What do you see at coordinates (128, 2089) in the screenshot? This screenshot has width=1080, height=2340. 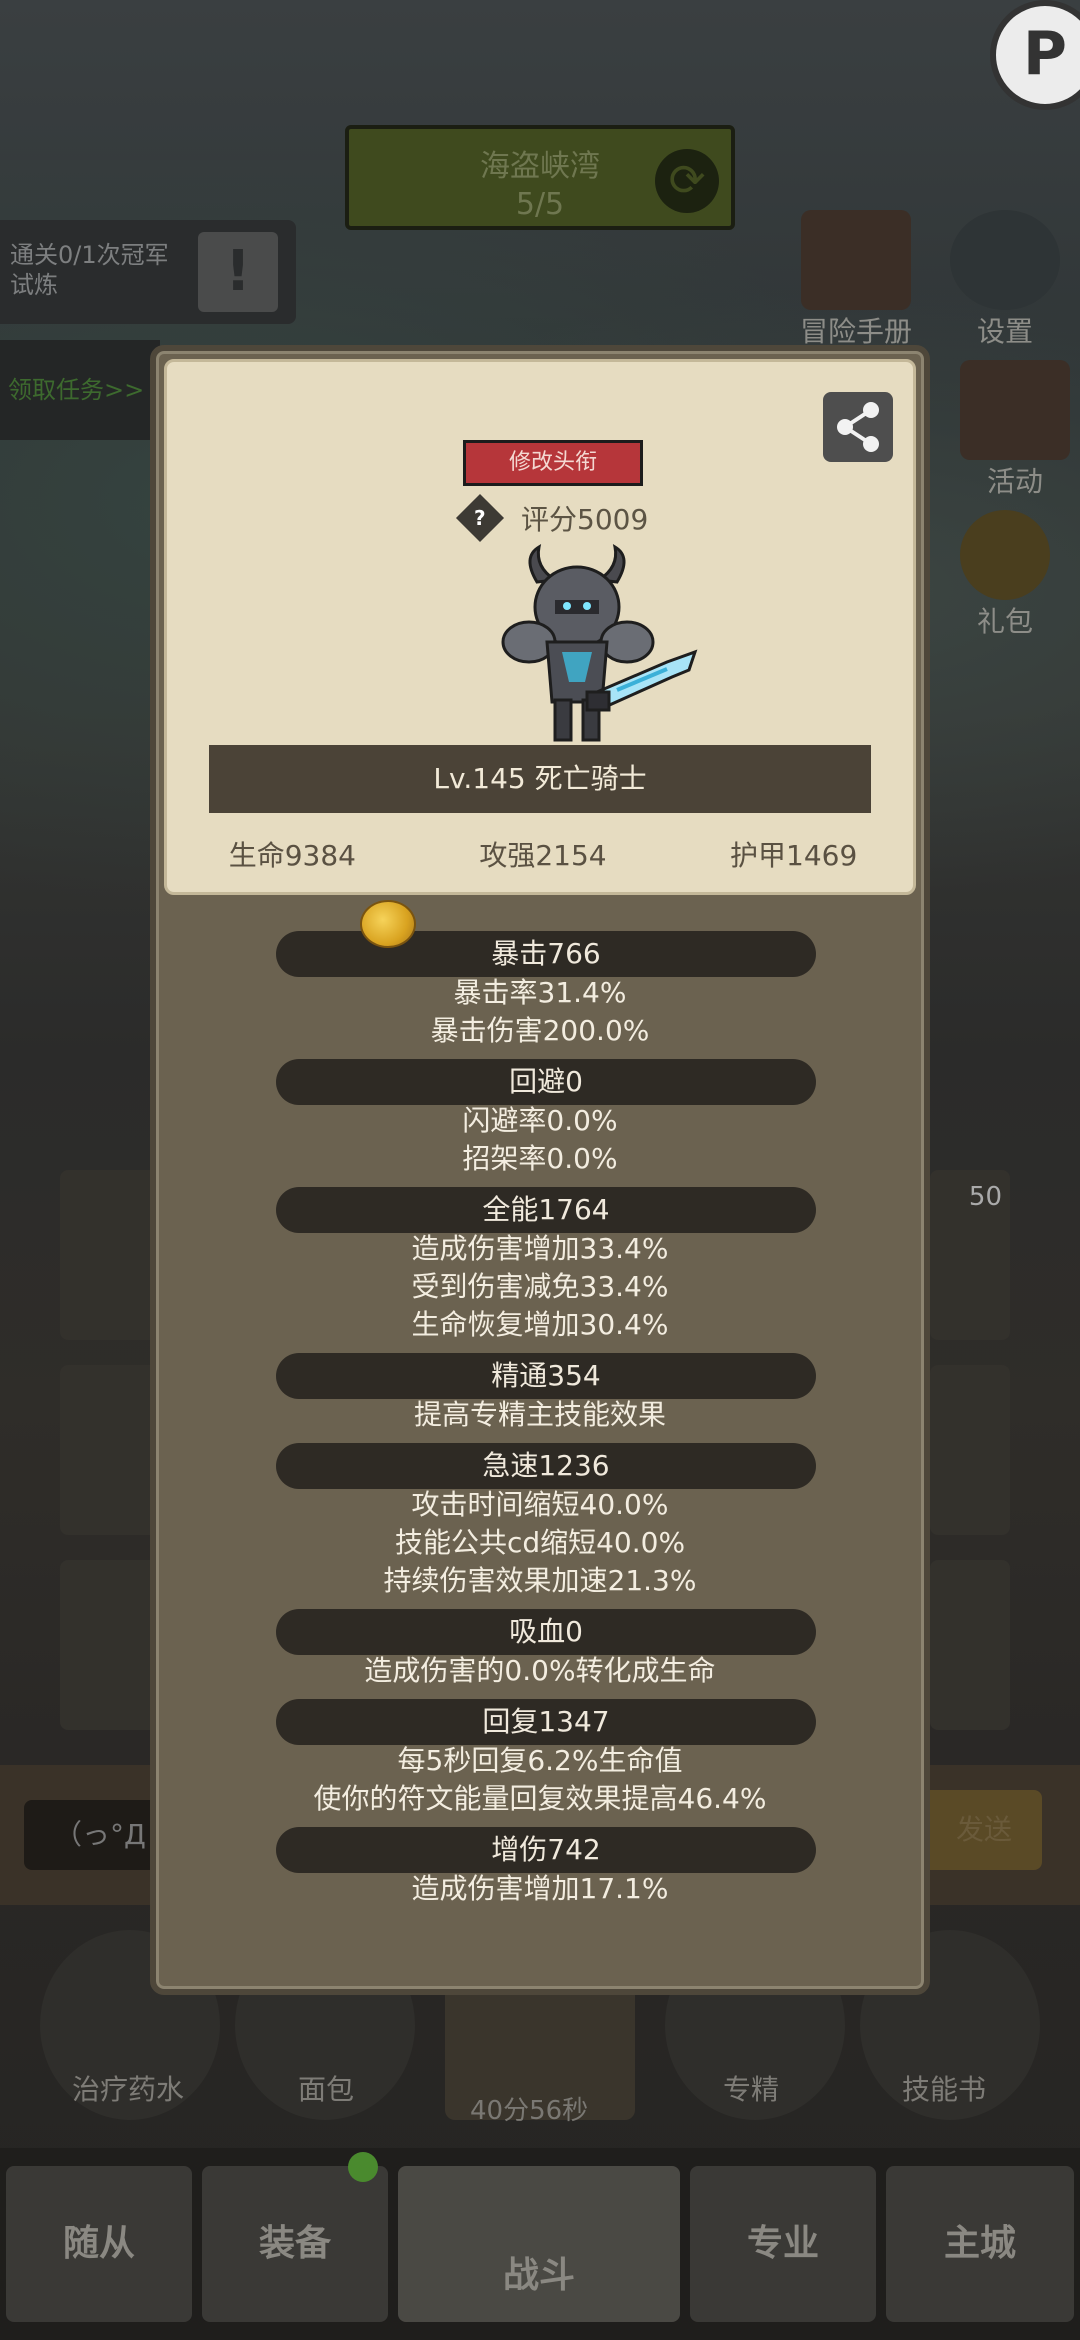 I see `potion-label: 治疗药水` at bounding box center [128, 2089].